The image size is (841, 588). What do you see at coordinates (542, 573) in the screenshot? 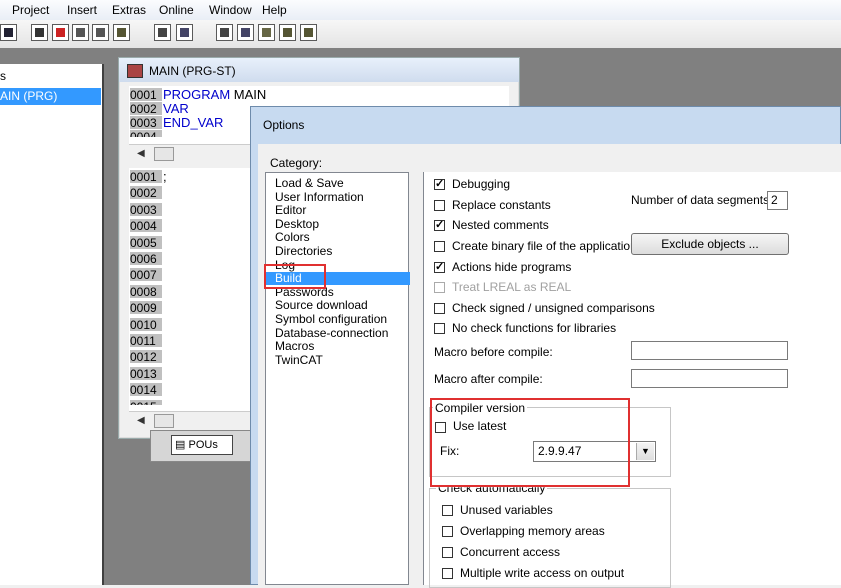
I see `auto-check-label: Multiple write access on output` at bounding box center [542, 573].